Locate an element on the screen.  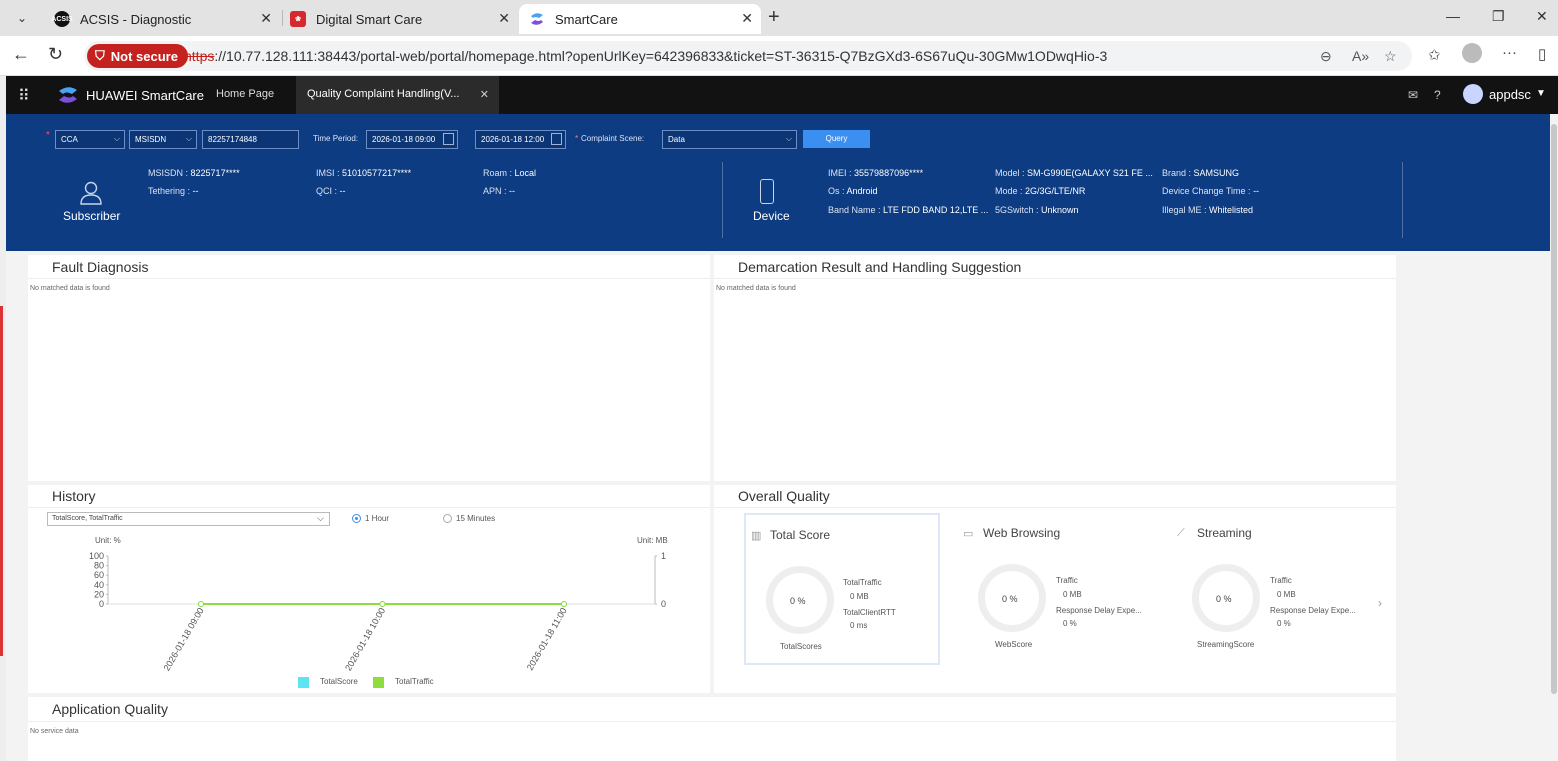
x-tick-label: 2026-01-18 10:00 is located at coordinates (365, 639).